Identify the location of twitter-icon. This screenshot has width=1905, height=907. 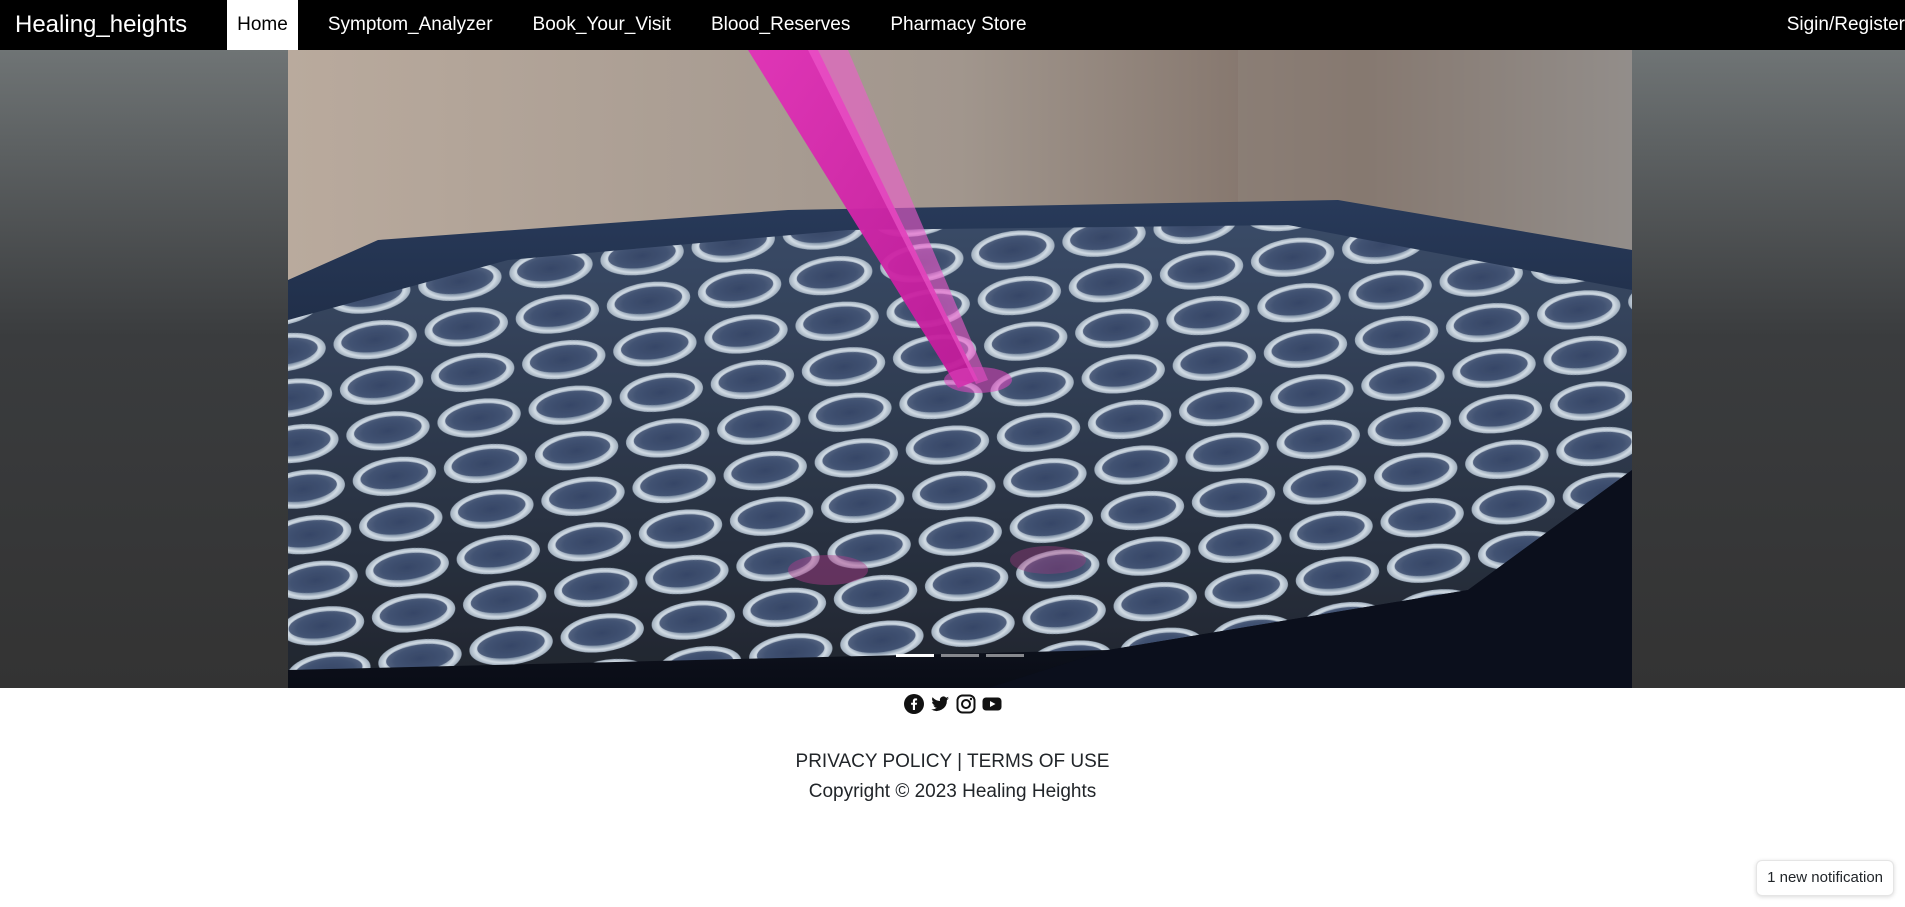
(940, 704).